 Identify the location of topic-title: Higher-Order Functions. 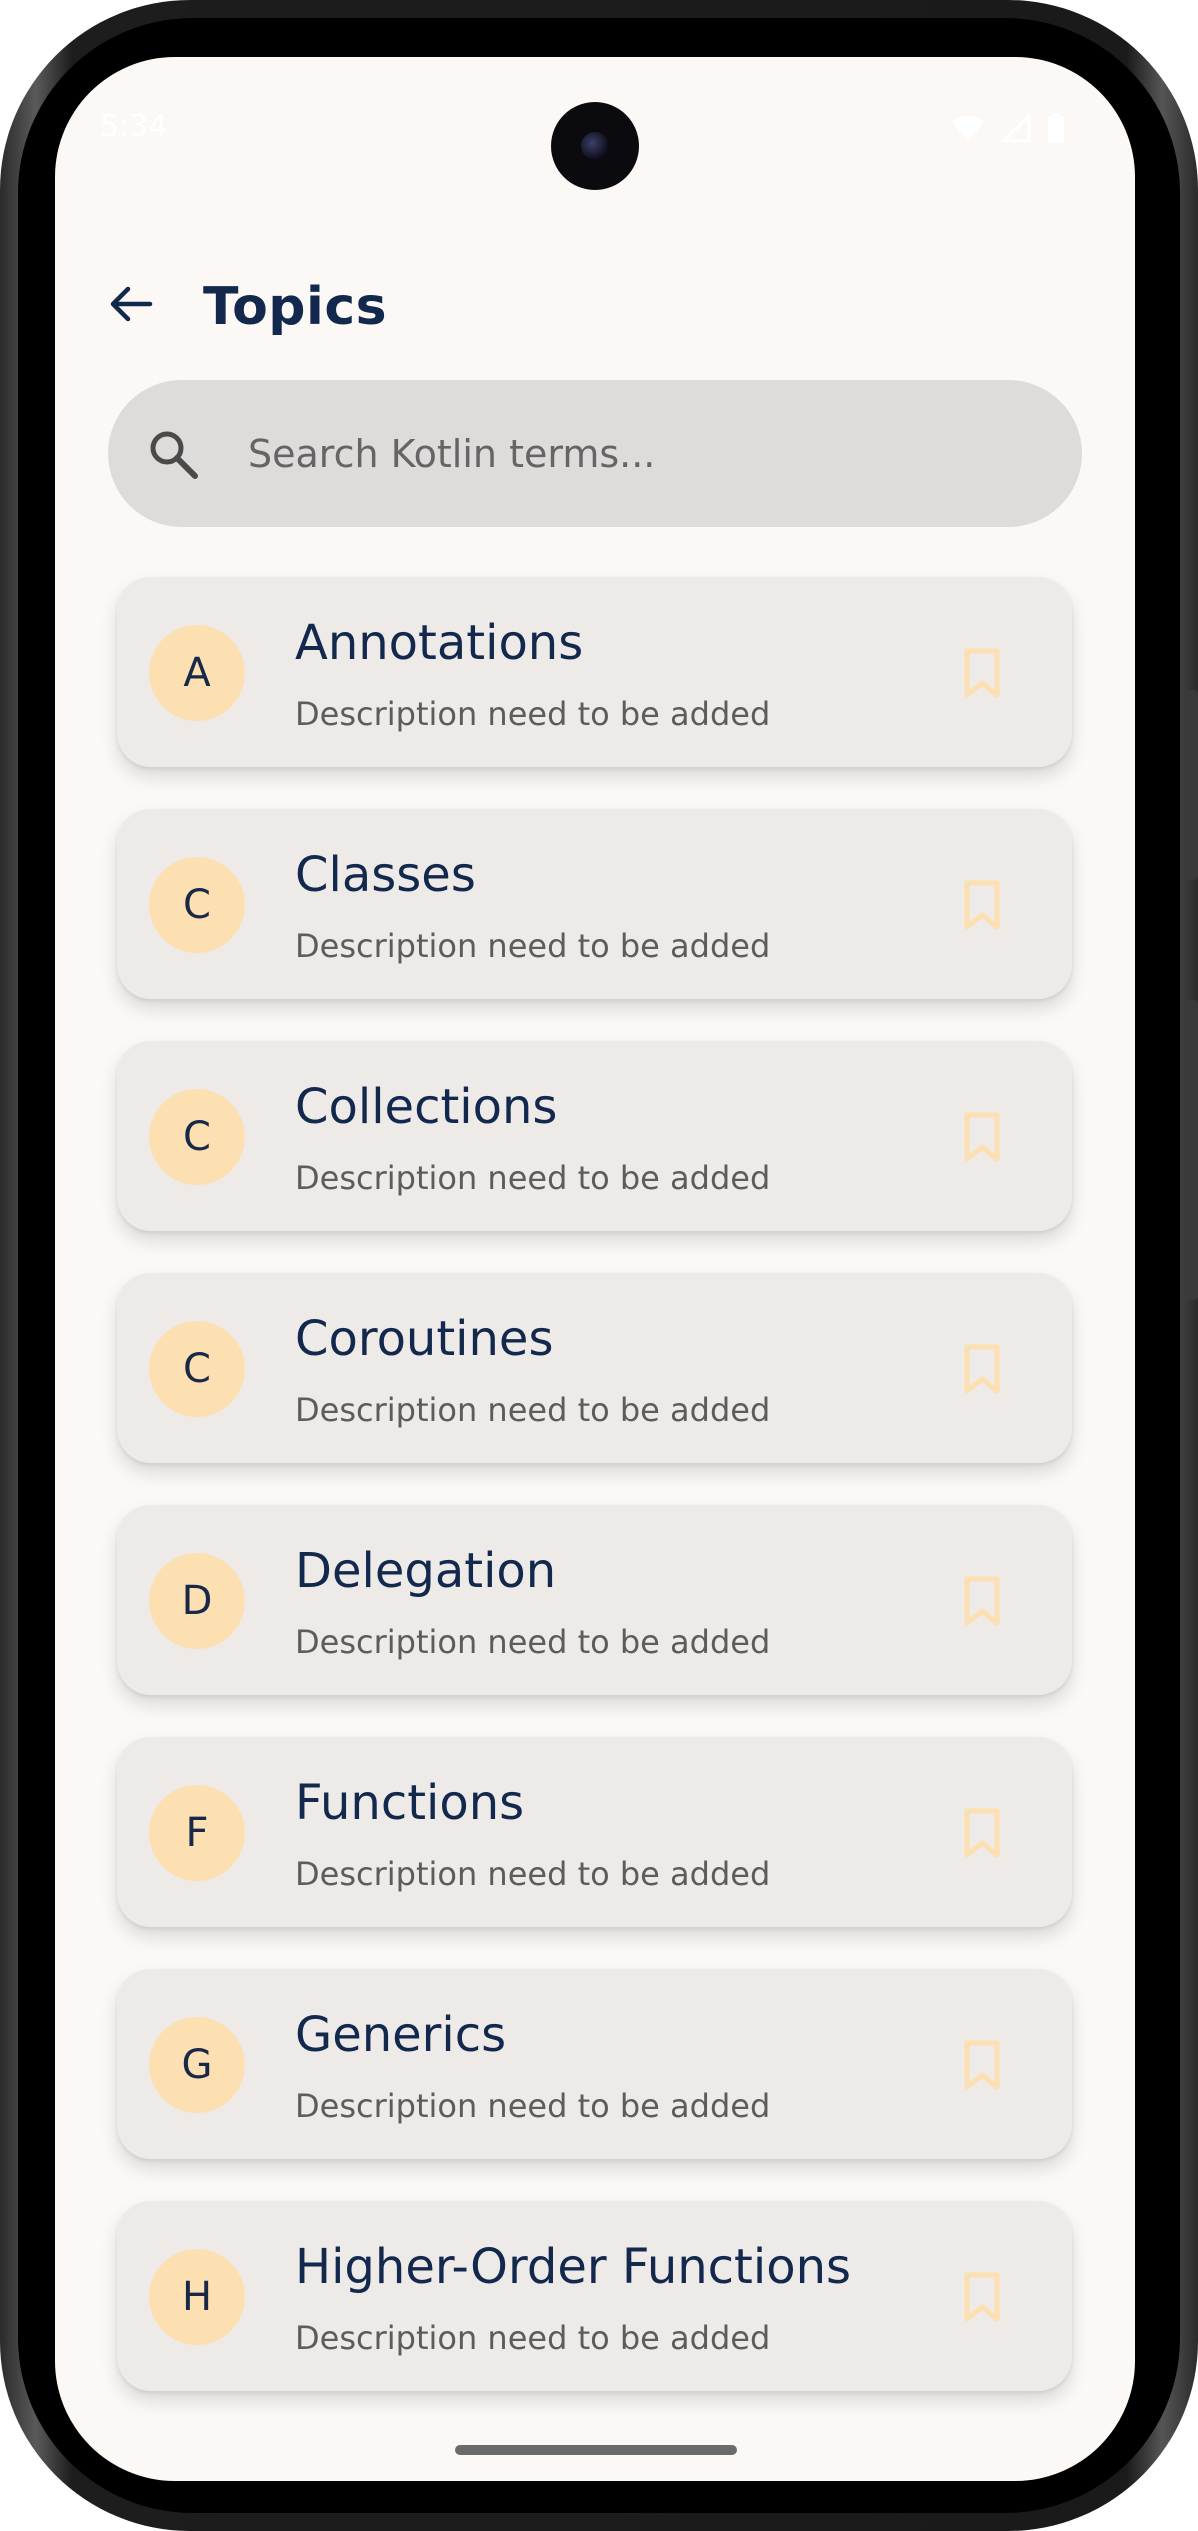
(573, 2267).